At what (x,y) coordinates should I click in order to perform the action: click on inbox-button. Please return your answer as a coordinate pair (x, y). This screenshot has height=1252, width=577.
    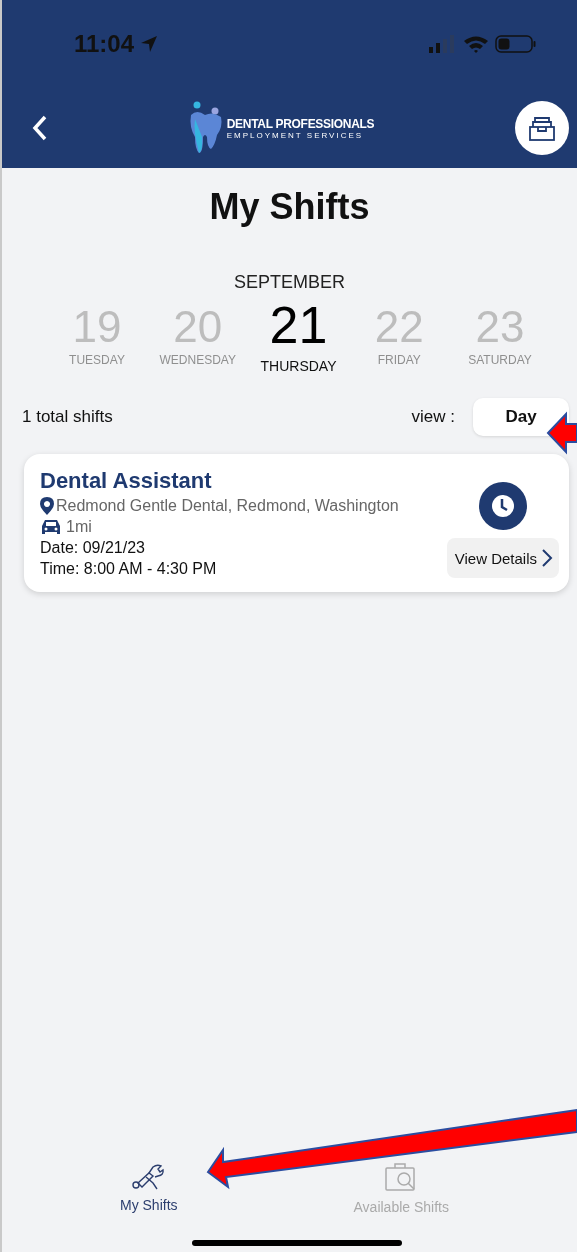
    Looking at the image, I should click on (542, 128).